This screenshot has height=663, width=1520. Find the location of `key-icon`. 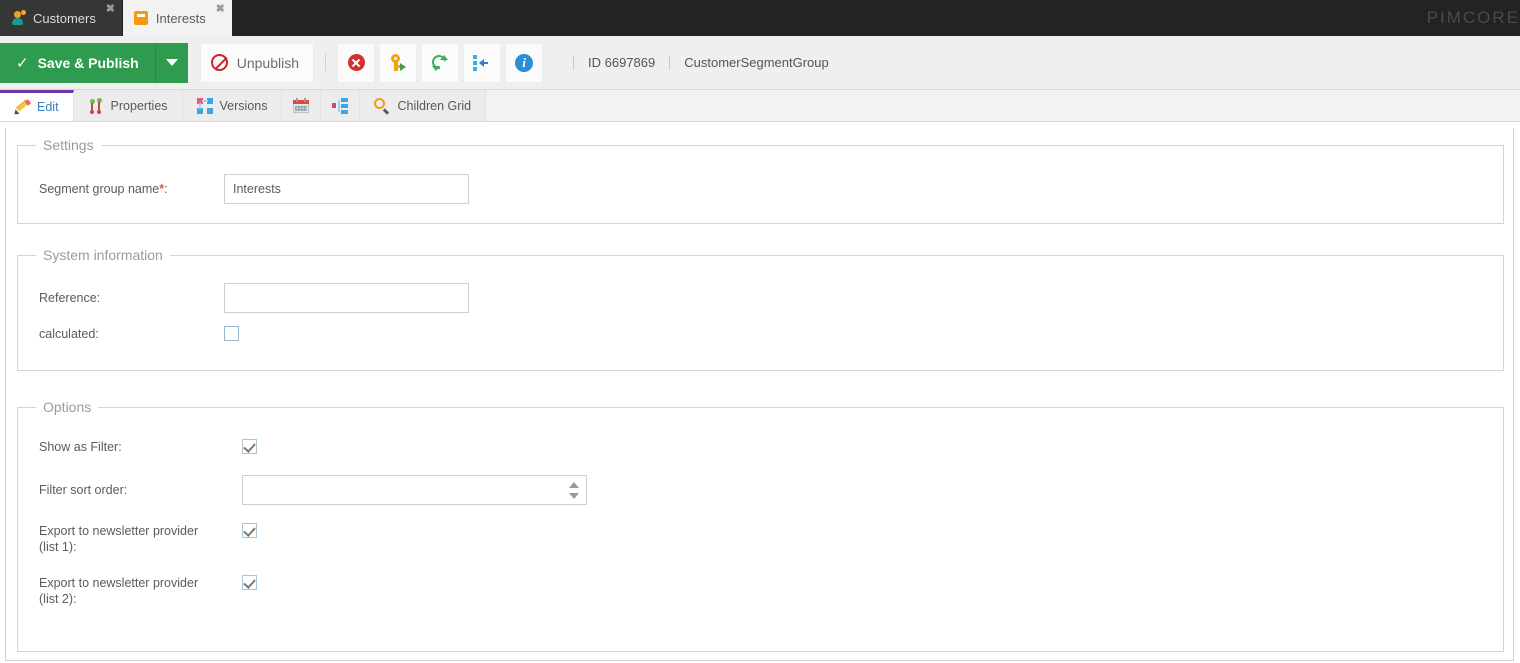

key-icon is located at coordinates (398, 62).